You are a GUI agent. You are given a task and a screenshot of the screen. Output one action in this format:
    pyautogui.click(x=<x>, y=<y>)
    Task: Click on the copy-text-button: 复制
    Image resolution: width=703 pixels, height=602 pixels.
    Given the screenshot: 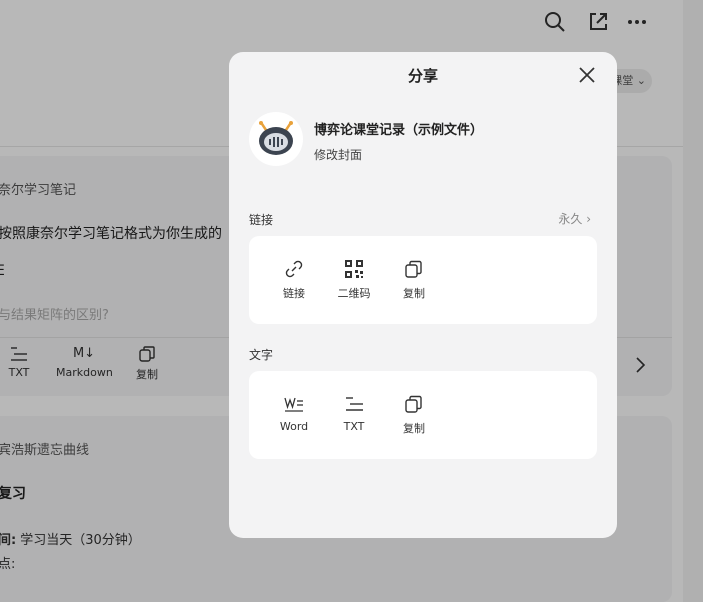 What is the action you would take?
    pyautogui.click(x=414, y=414)
    